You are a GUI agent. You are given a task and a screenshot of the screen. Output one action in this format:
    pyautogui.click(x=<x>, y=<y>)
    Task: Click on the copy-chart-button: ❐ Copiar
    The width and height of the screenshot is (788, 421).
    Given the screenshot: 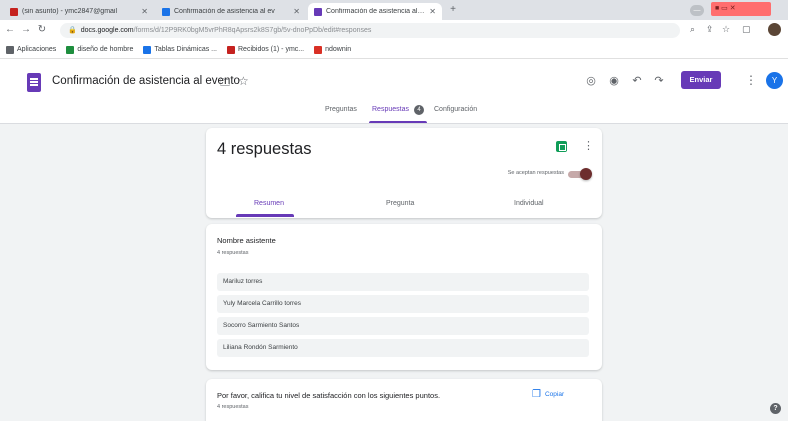 What is the action you would take?
    pyautogui.click(x=548, y=394)
    